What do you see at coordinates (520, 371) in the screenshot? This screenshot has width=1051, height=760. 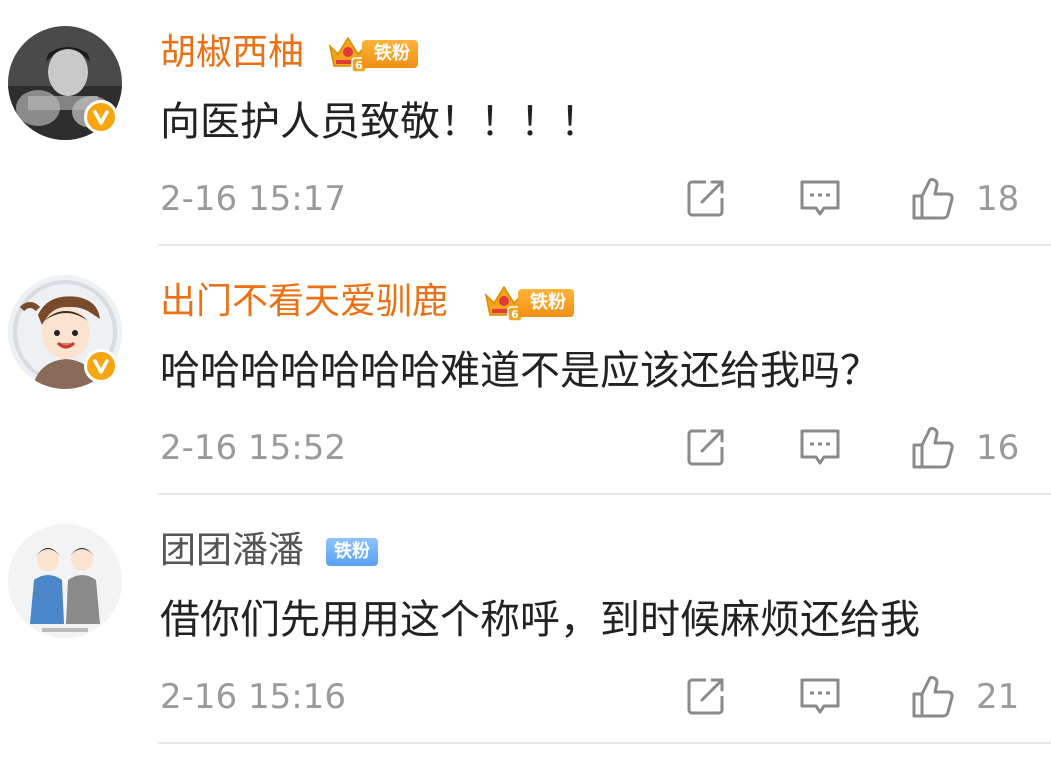 I see `comment-text: 哈哈哈哈哈哈哈难道不是应该还给我吗？` at bounding box center [520, 371].